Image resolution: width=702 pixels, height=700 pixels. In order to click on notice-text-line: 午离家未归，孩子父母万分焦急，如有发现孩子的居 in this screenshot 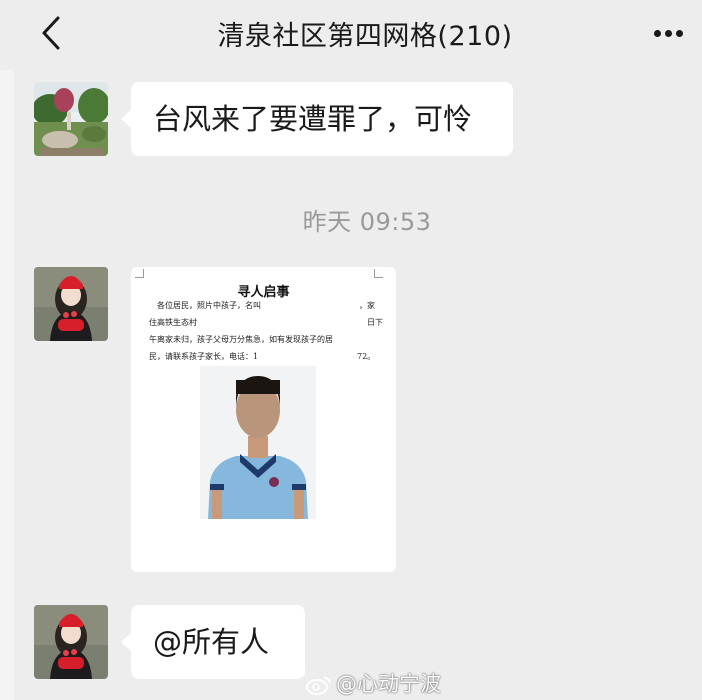, I will do `click(241, 339)`.